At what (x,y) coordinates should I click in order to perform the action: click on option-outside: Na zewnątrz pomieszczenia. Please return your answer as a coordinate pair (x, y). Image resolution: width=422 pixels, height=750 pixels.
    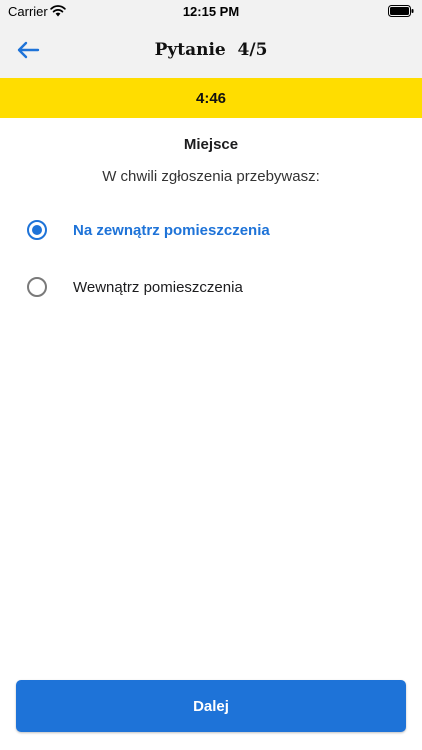
    Looking at the image, I should click on (211, 230).